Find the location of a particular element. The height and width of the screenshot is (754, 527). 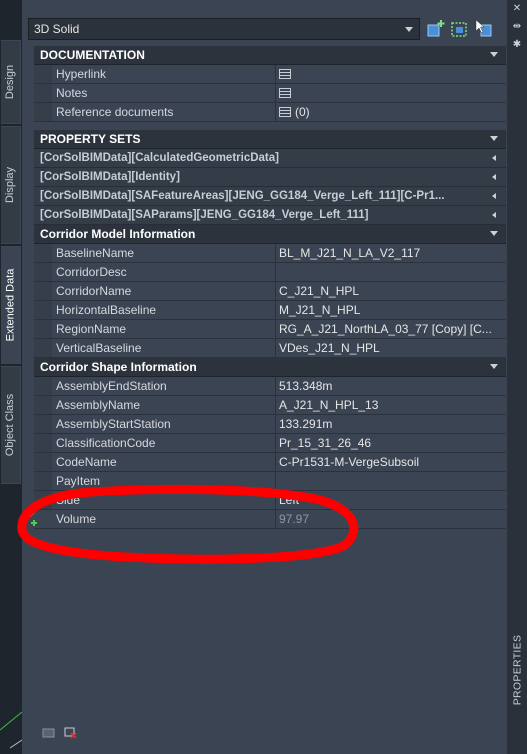

select-objects-icon is located at coordinates (484, 29).